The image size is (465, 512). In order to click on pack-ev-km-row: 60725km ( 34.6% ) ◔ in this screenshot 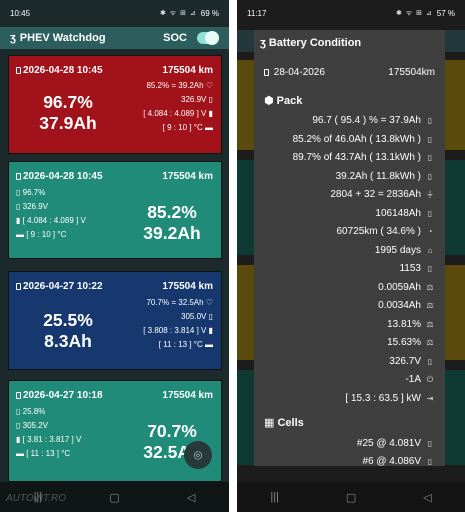, I will do `click(386, 231)`.